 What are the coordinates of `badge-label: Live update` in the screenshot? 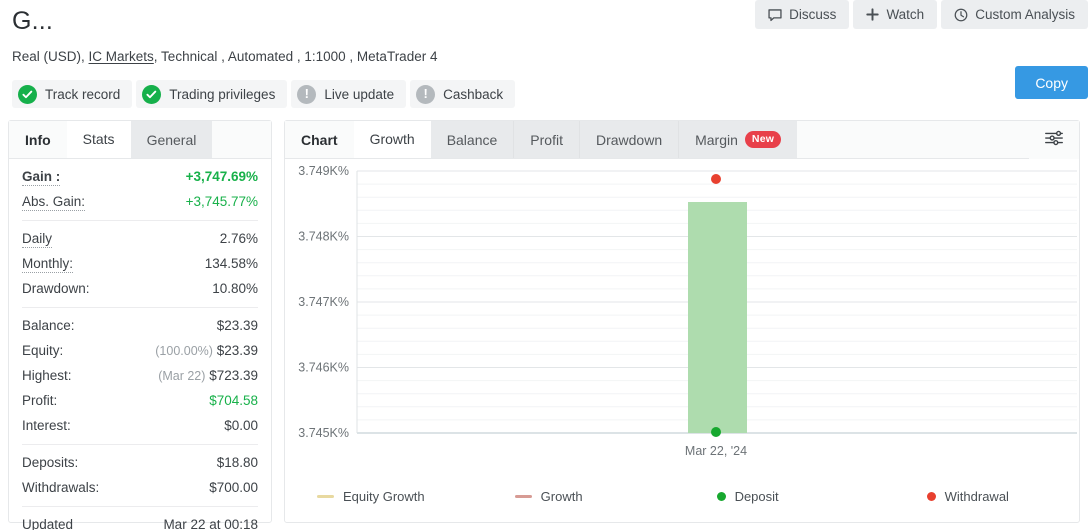 It's located at (359, 94).